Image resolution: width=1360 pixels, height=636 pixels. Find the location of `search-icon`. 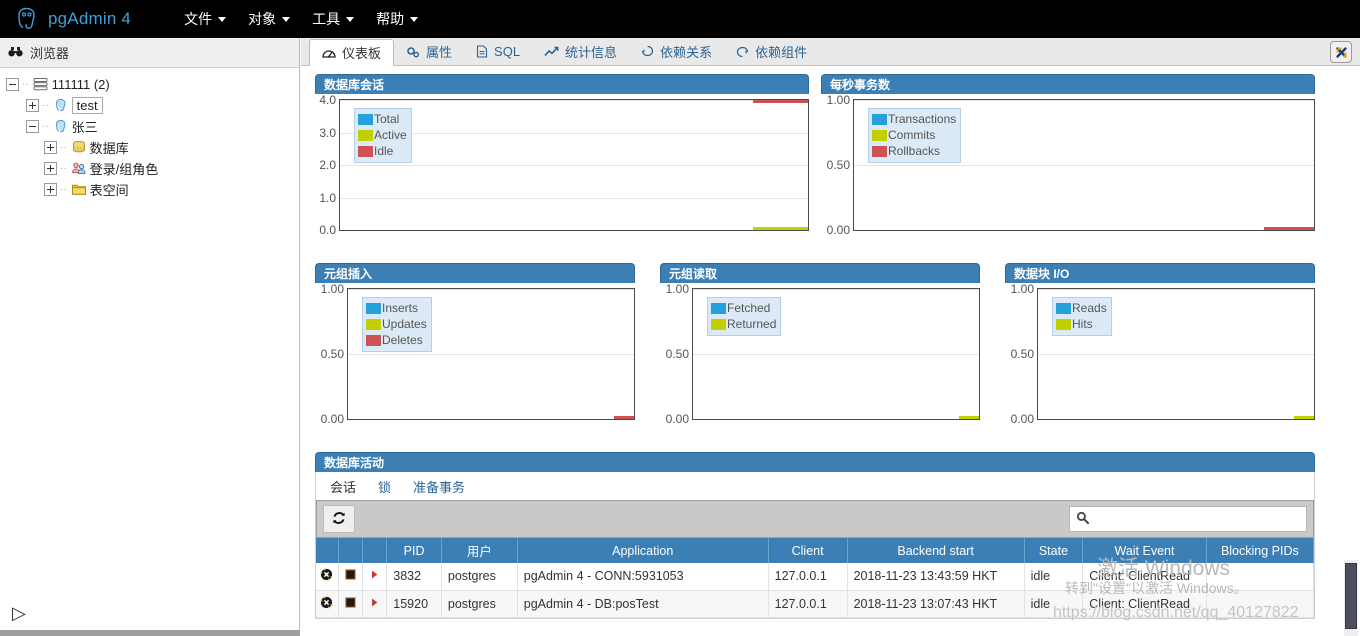

search-icon is located at coordinates (1082, 519).